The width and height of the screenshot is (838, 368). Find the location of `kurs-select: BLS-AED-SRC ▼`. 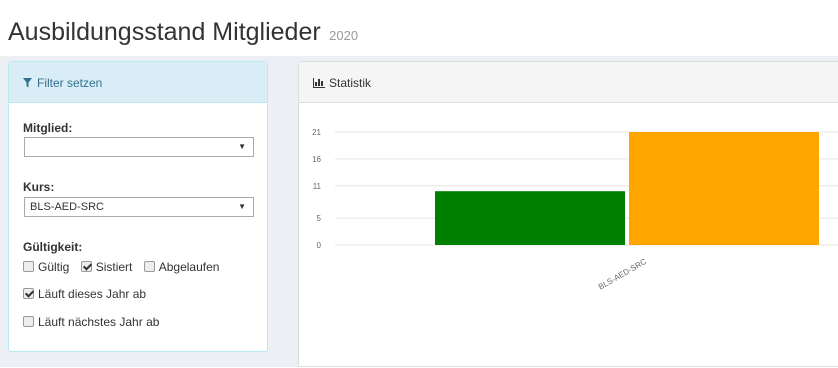

kurs-select: BLS-AED-SRC ▼ is located at coordinates (139, 207).